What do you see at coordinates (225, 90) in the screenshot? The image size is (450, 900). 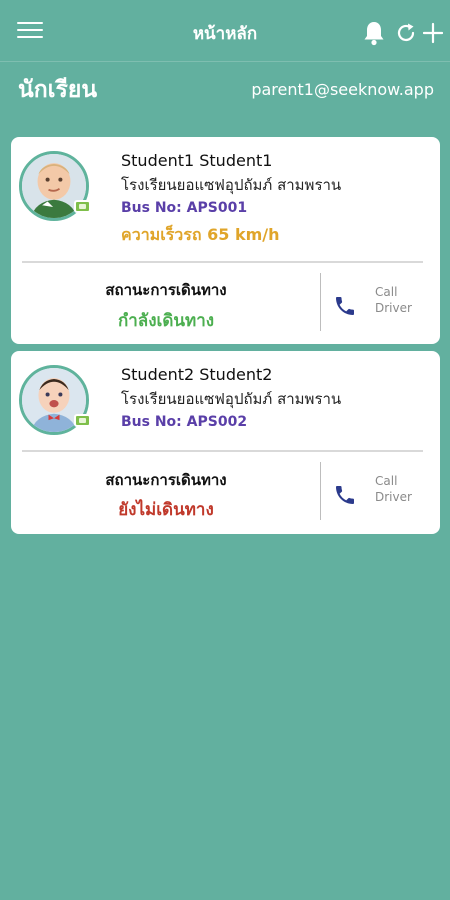 I see `section-header: นักเรียน parent1@seeknow.app` at bounding box center [225, 90].